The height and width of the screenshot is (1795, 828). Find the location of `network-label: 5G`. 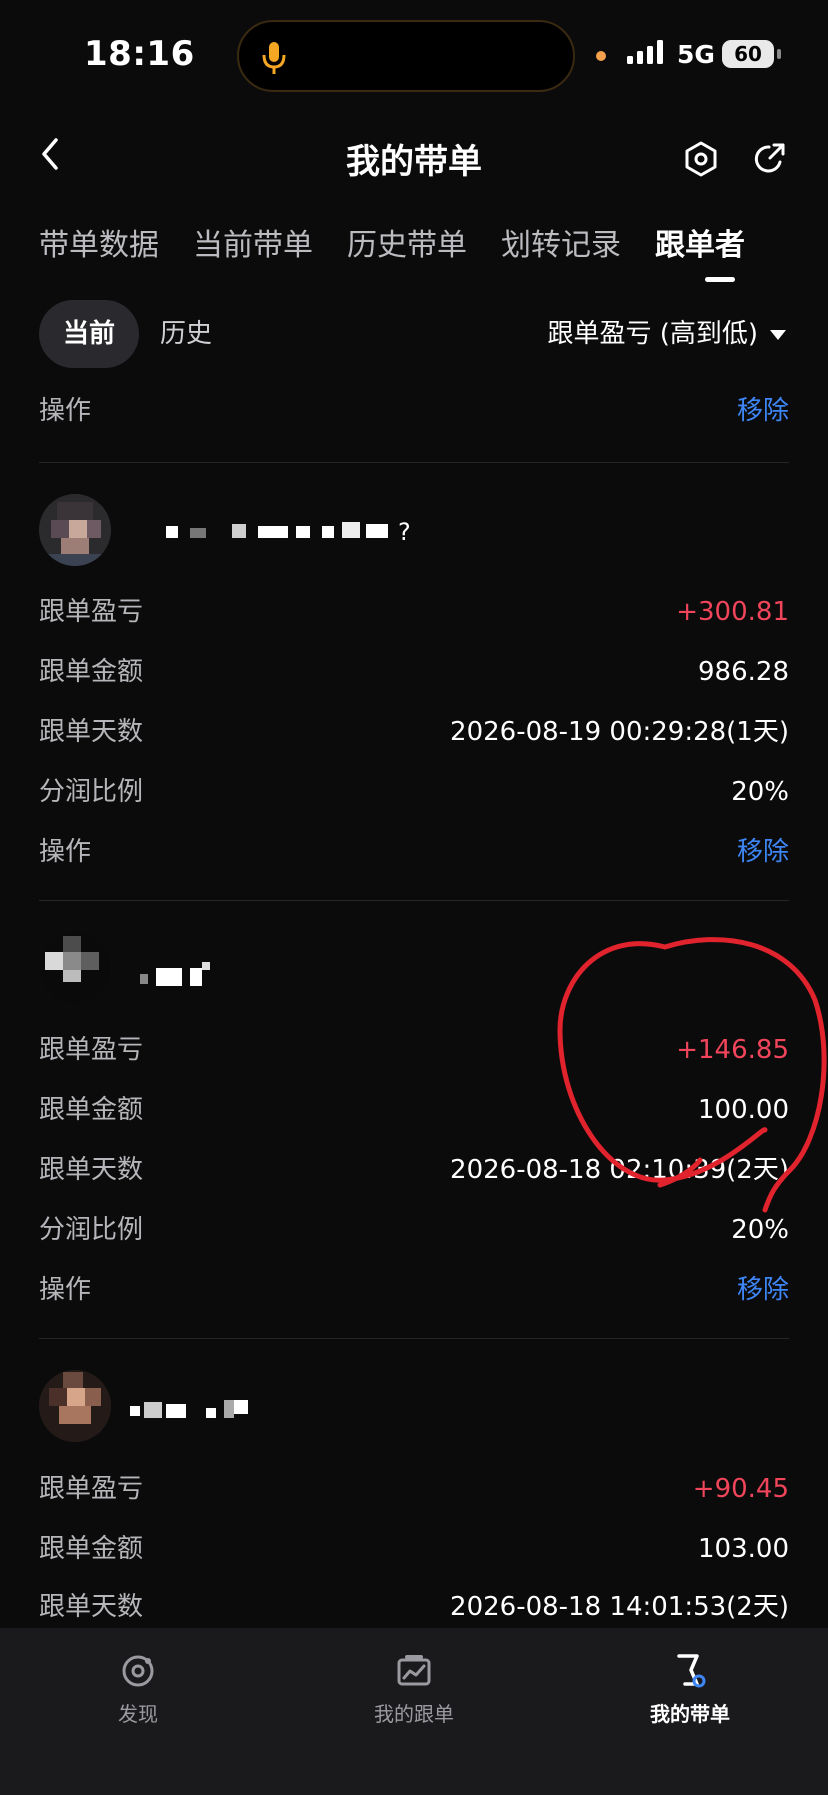

network-label: 5G is located at coordinates (696, 54).